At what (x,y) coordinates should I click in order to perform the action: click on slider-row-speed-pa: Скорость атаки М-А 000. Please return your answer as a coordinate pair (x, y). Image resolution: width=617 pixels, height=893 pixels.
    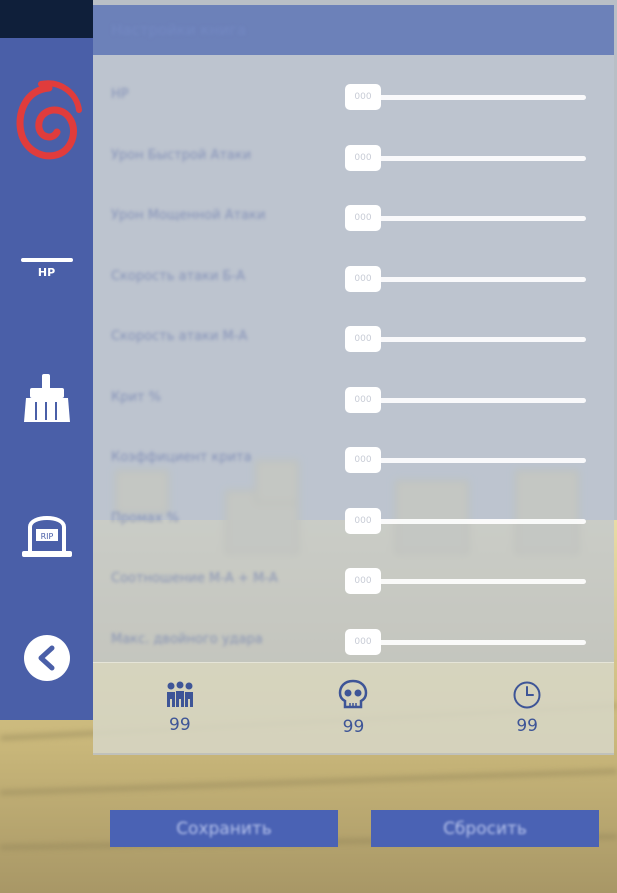
    Looking at the image, I should click on (353, 339).